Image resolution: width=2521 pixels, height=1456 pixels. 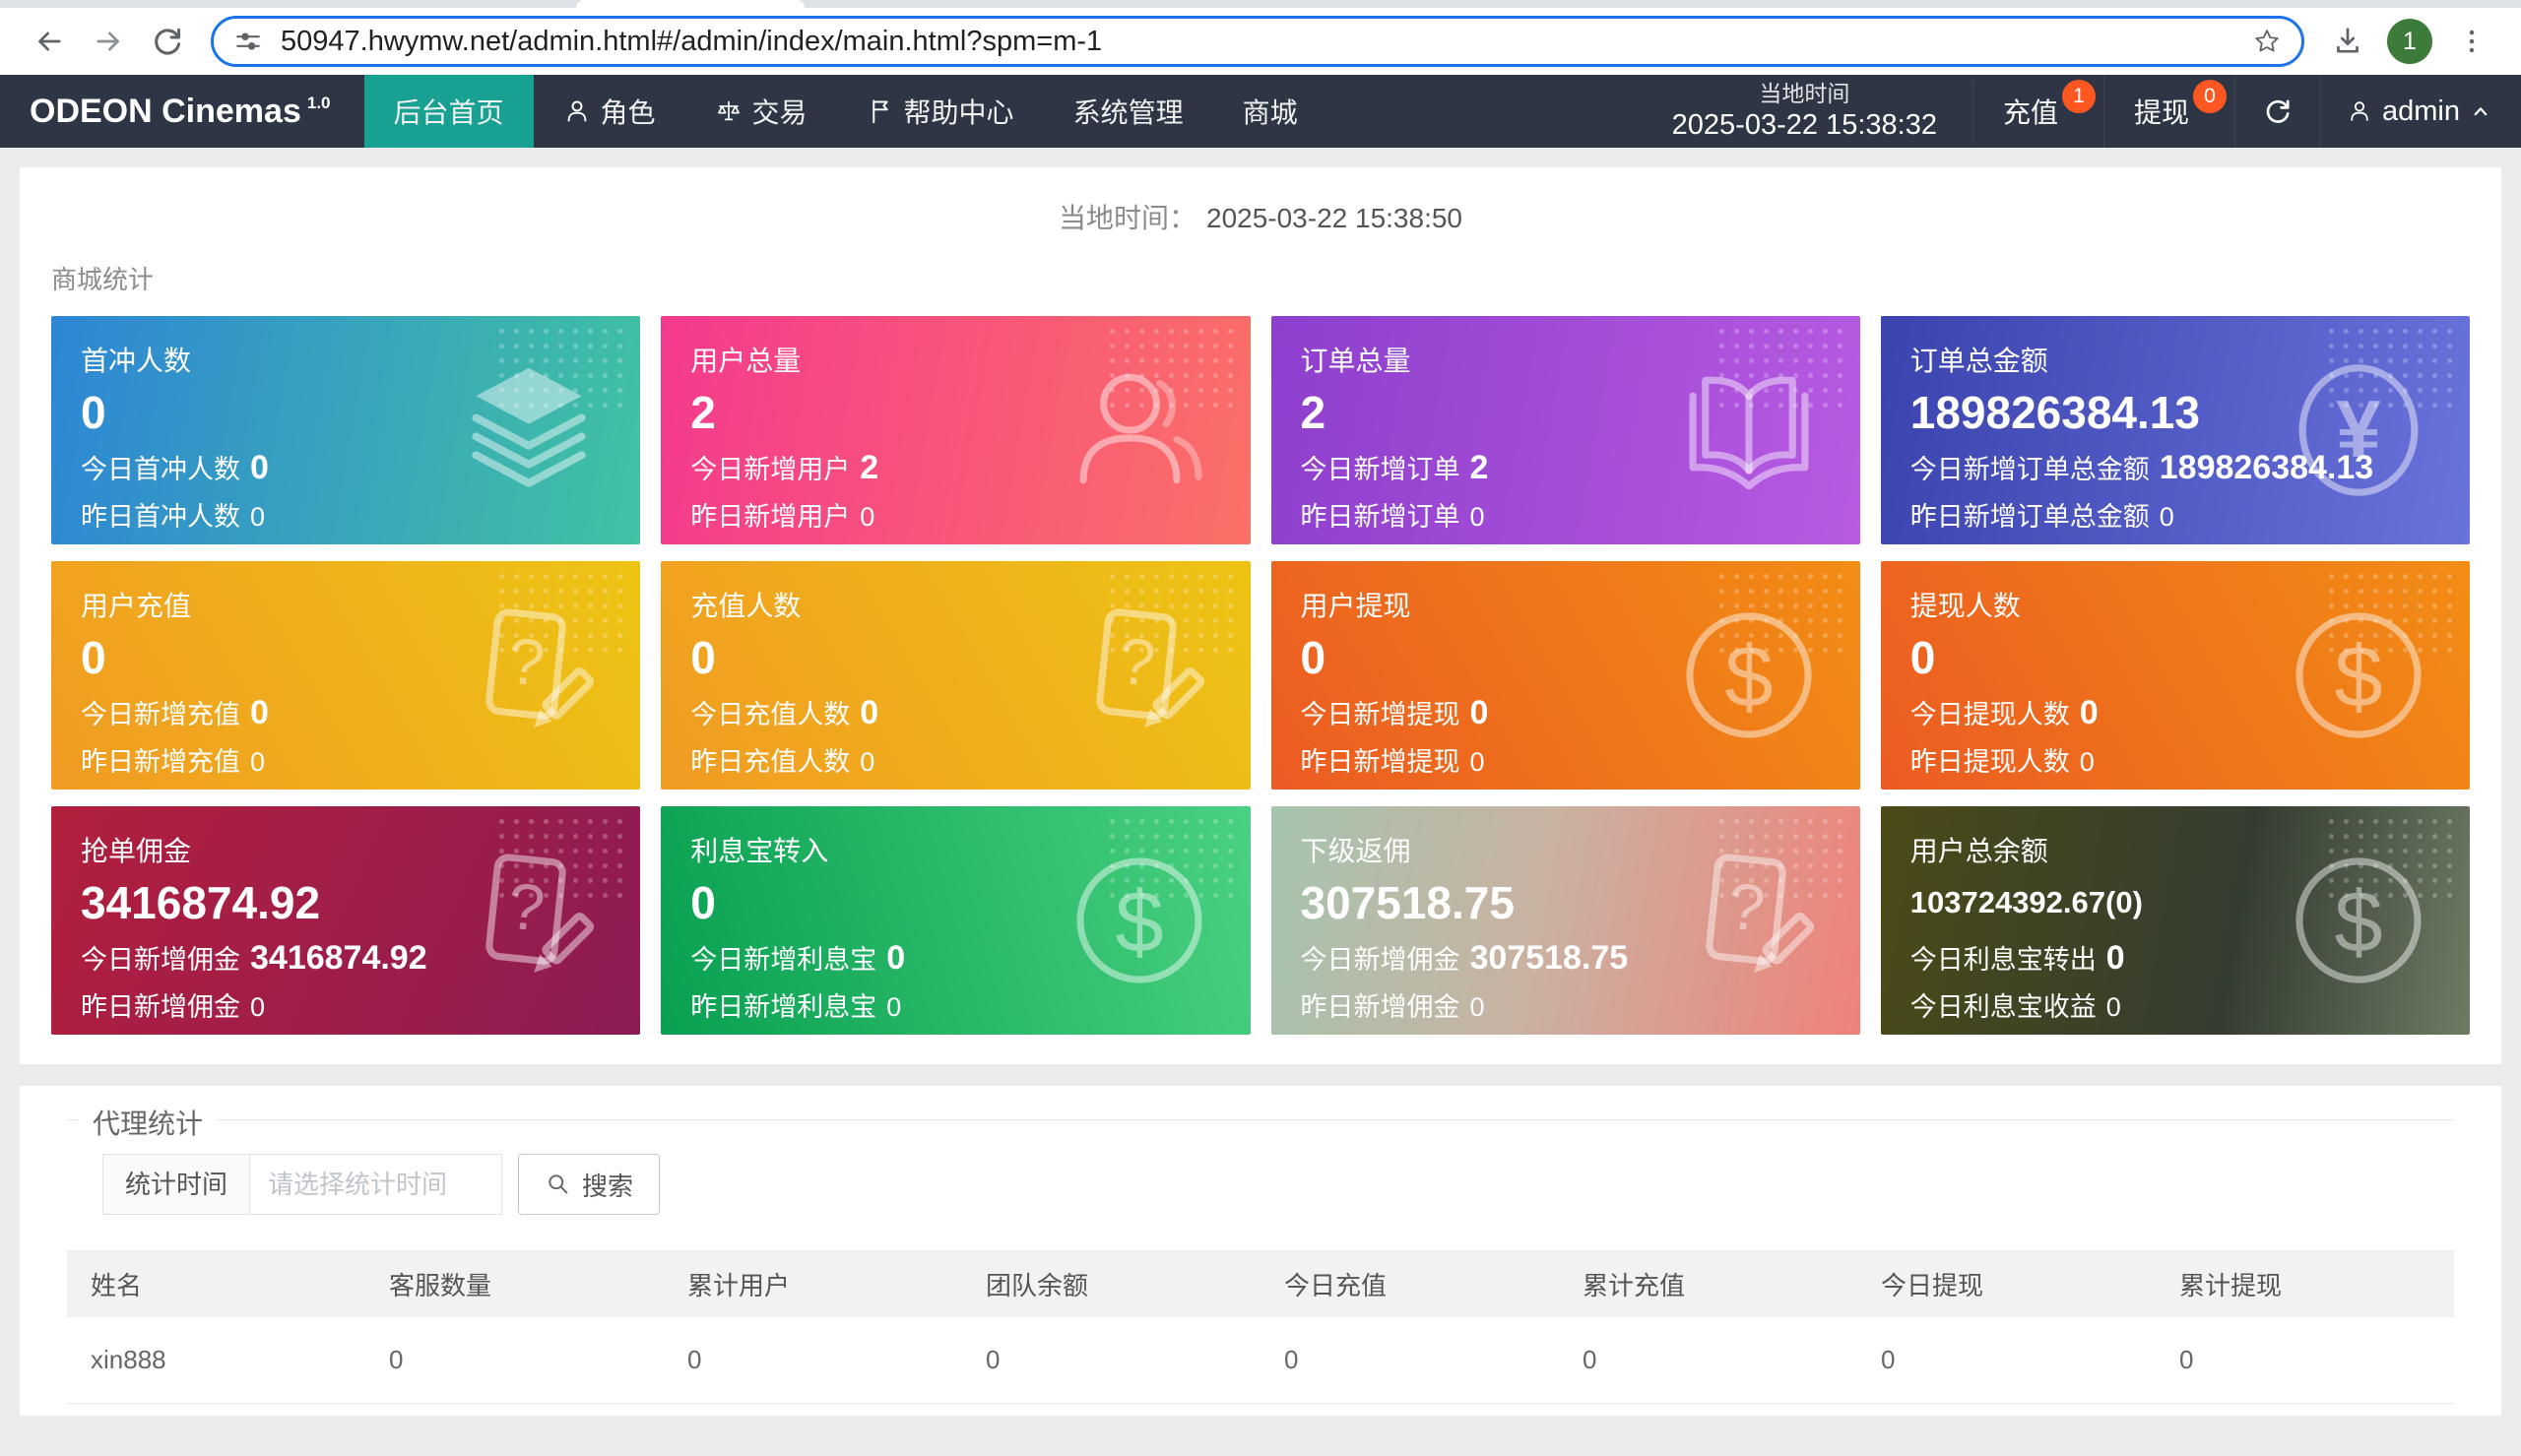 I want to click on scales-icon, so click(x=729, y=111).